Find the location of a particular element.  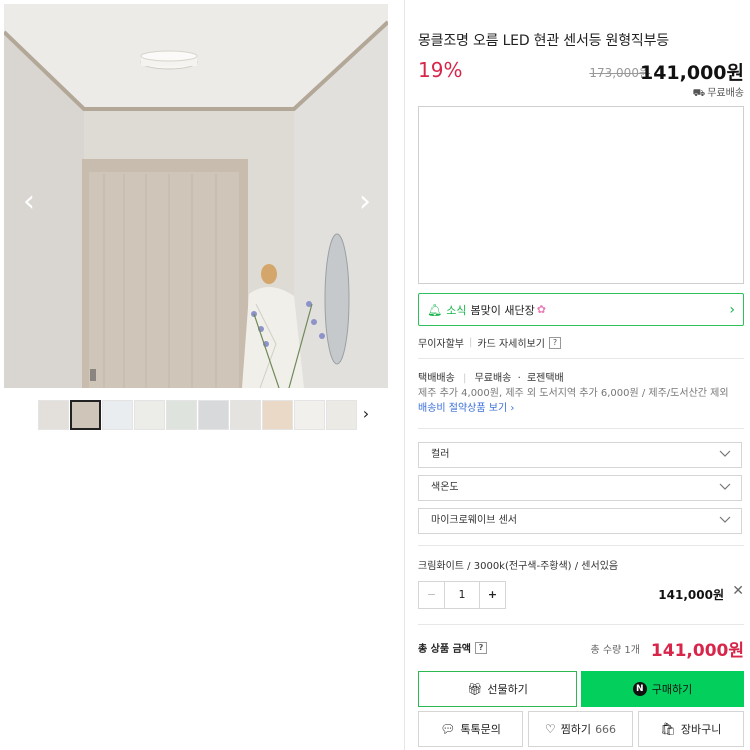

shipping-saving-link: 배송비 절약상품 보기 is located at coordinates (462, 408).